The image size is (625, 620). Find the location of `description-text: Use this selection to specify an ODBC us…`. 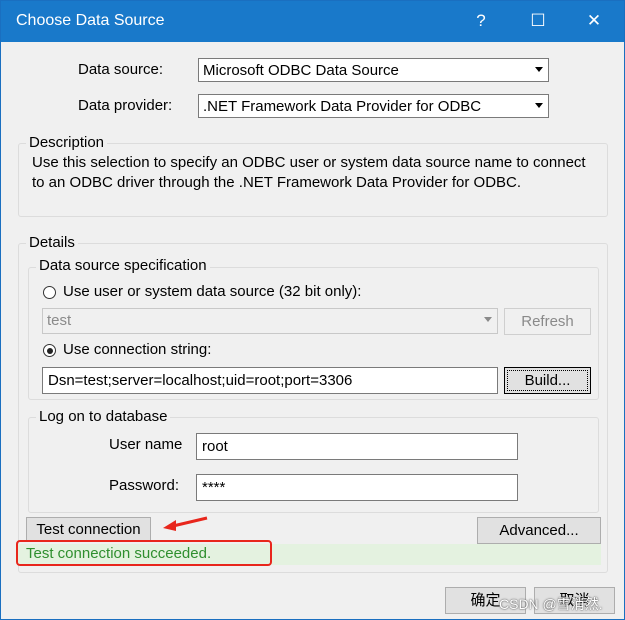

description-text: Use this selection to specify an ODBC us… is located at coordinates (309, 172).